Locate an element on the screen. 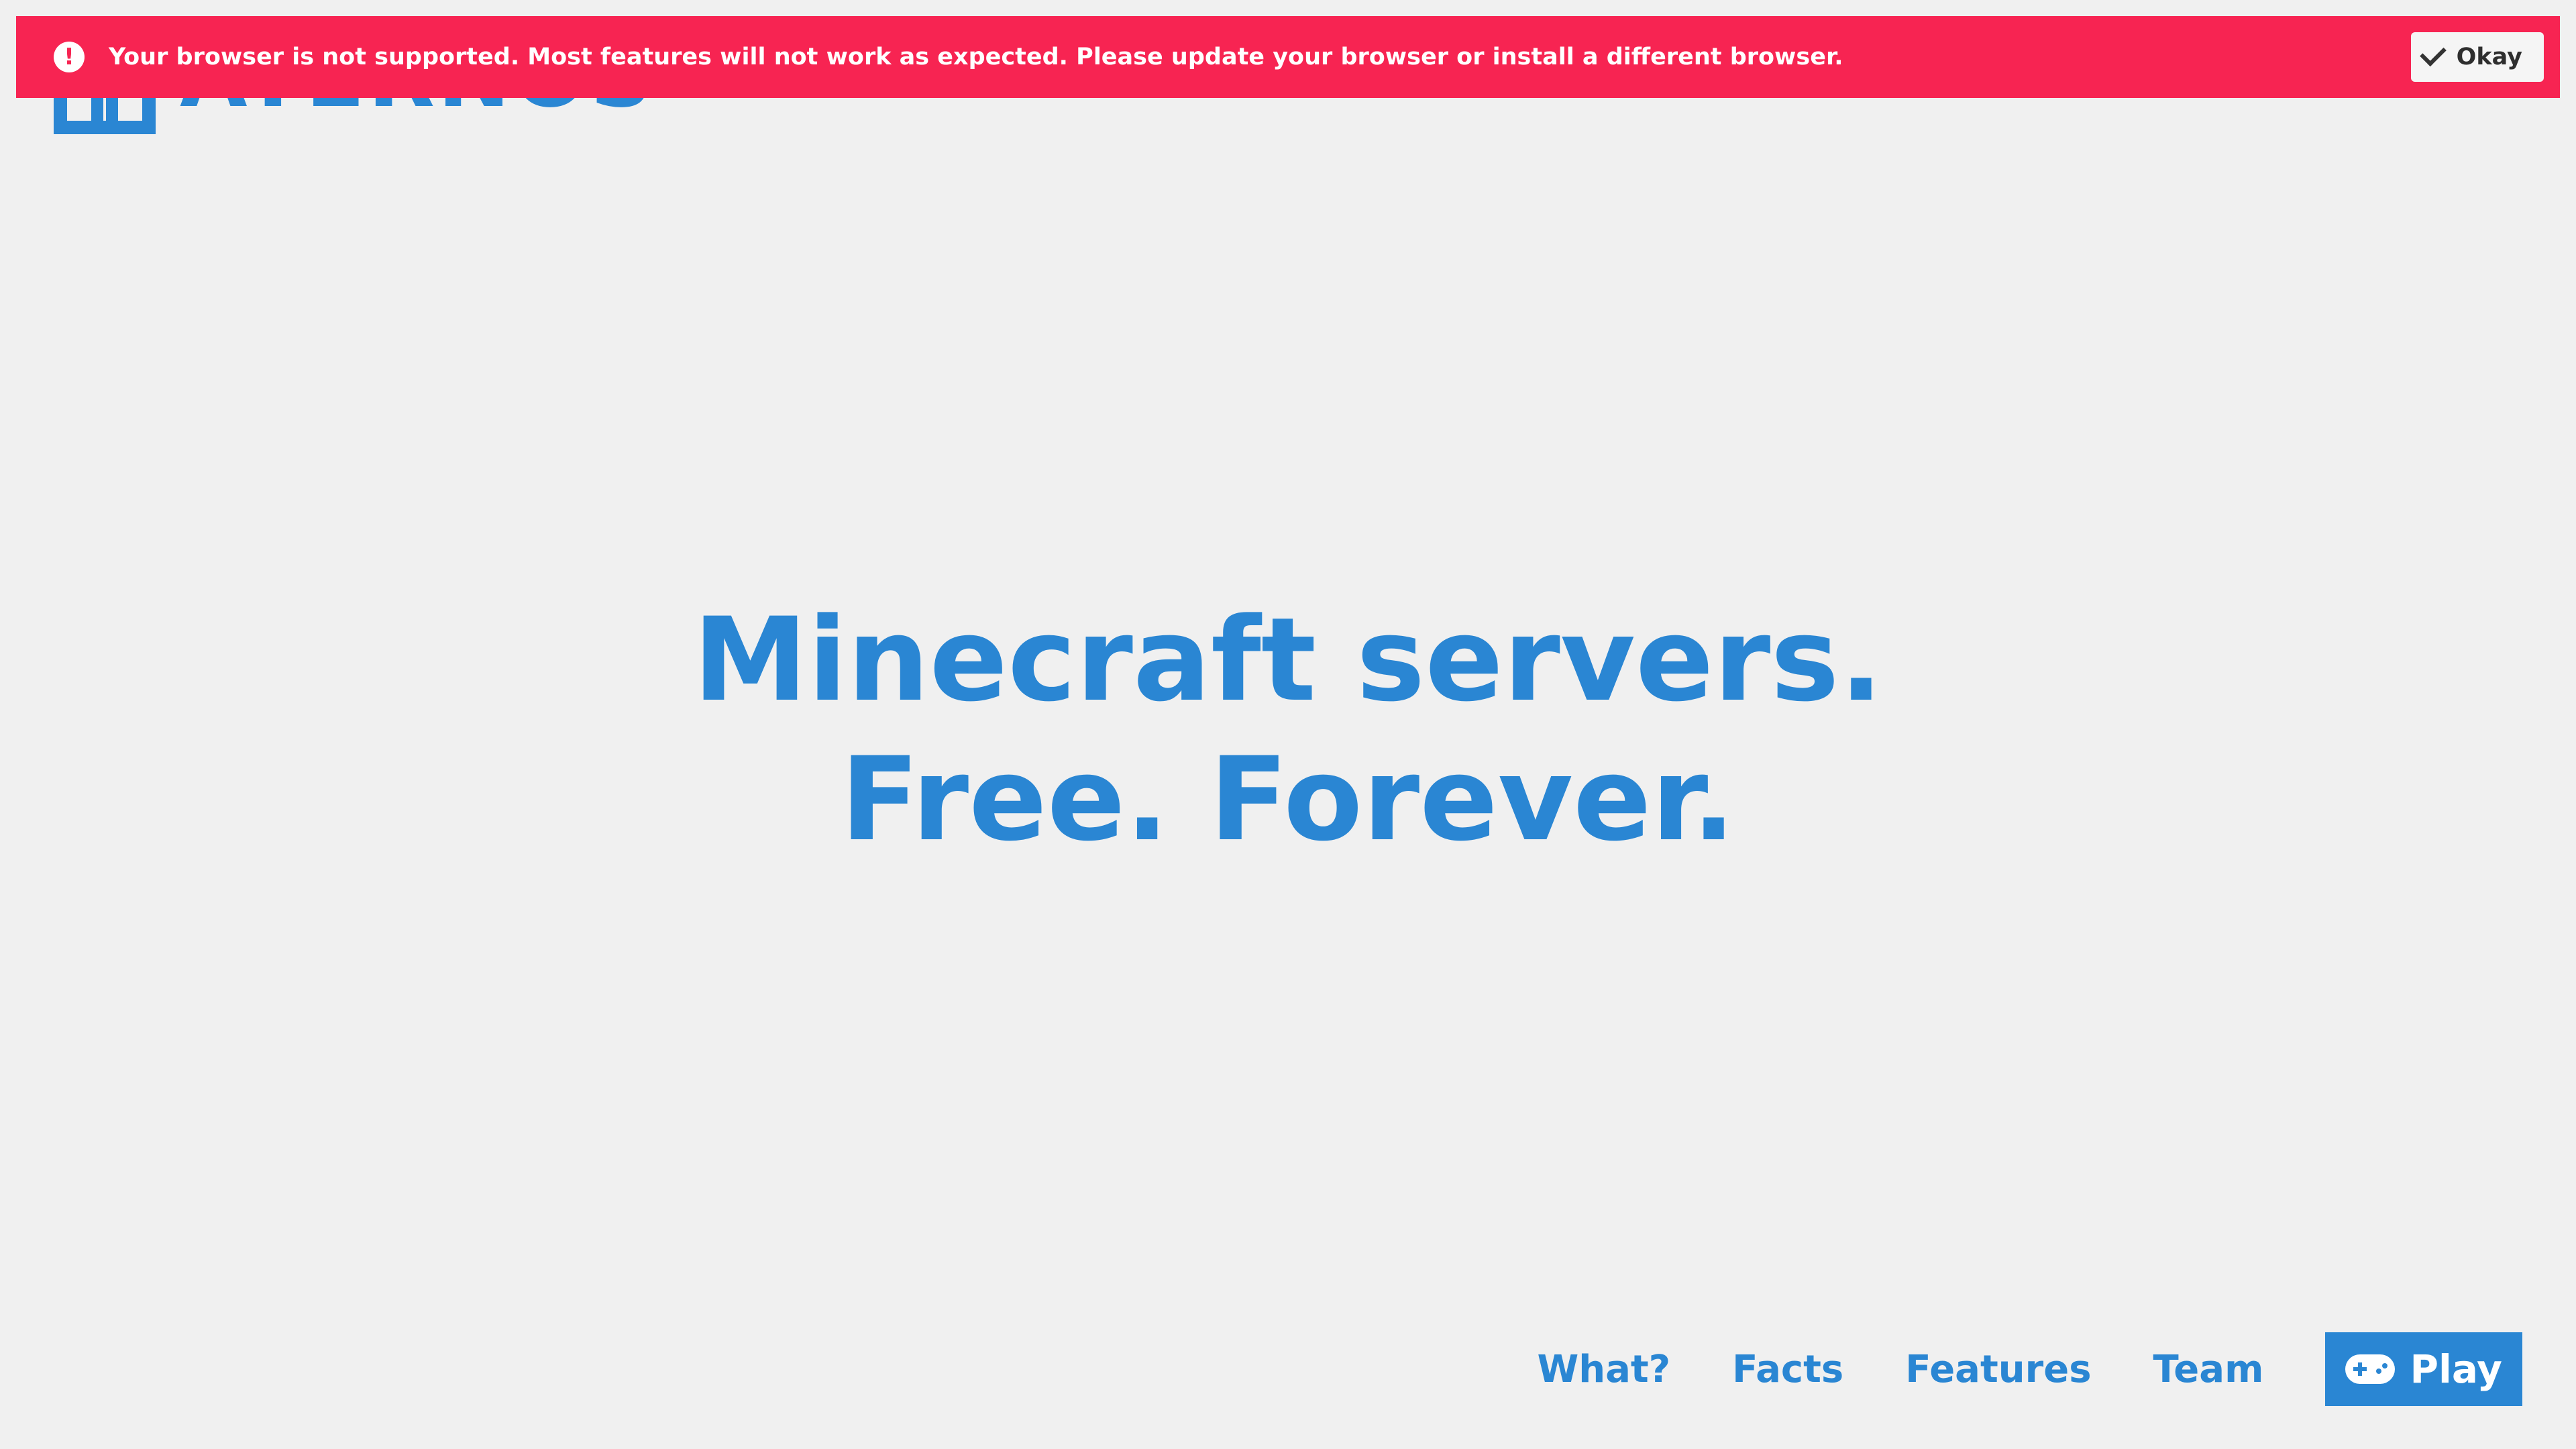 This screenshot has height=1449, width=2576. okay-button: Okay is located at coordinates (2477, 57).